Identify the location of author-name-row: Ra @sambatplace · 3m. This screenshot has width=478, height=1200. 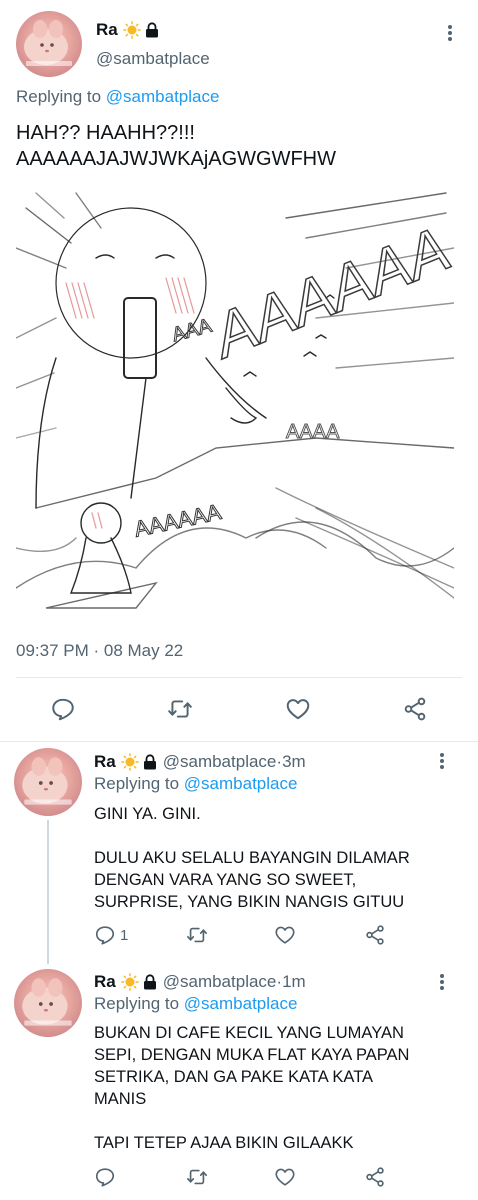
(200, 762).